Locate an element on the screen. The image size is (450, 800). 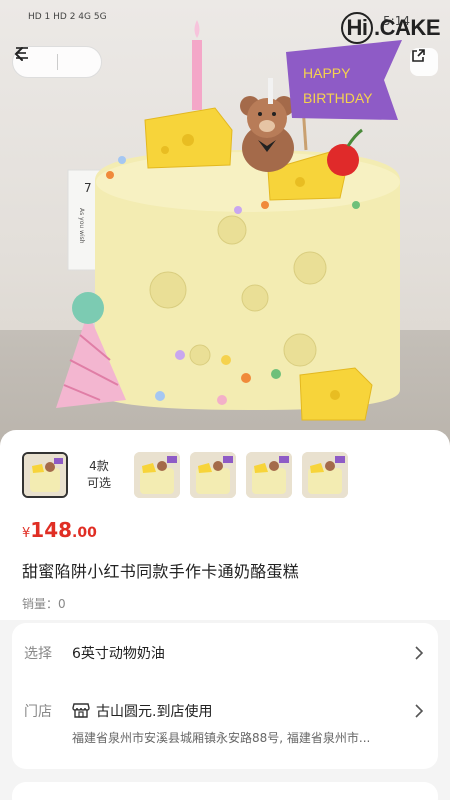
status-left: HD 1 HD 2 4G 5G is located at coordinates (67, 17).